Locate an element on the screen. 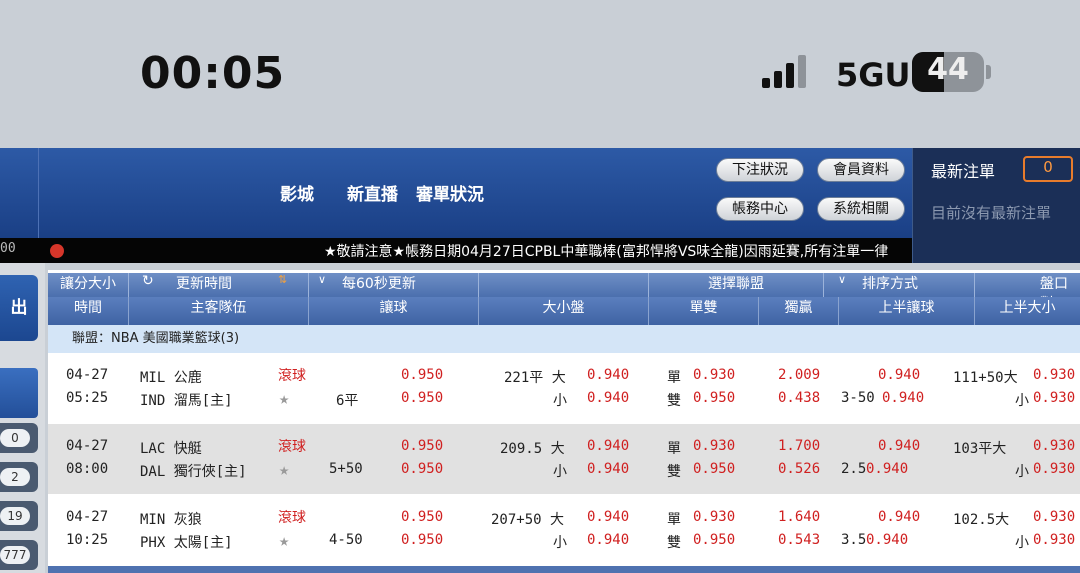  sidebar-tab is located at coordinates (19, 393).